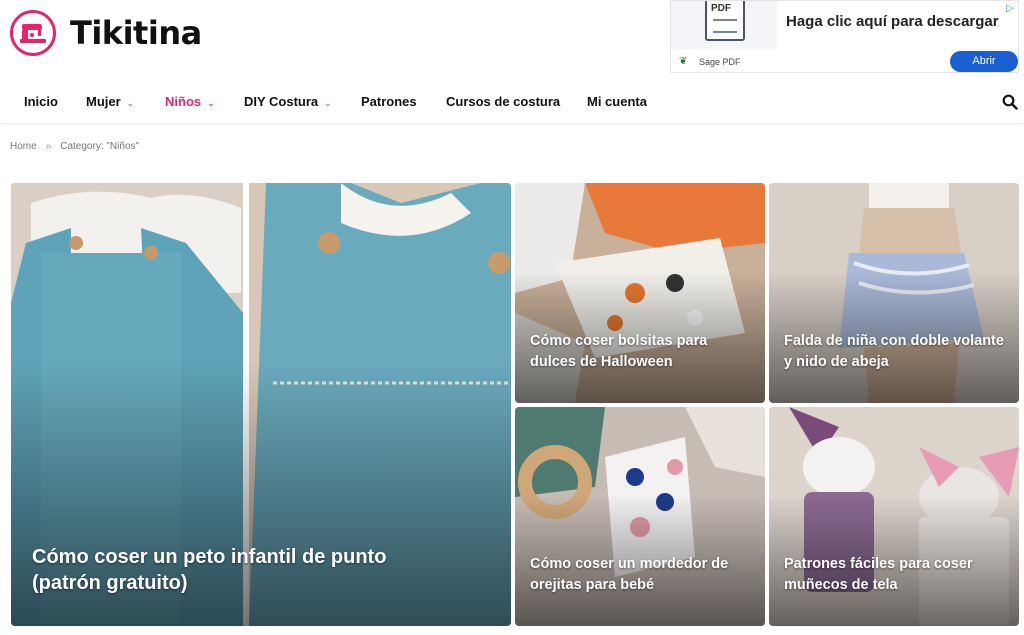 The image size is (1024, 635). I want to click on nav-item-diy-costura: DIY Costura ⌄, so click(288, 101).